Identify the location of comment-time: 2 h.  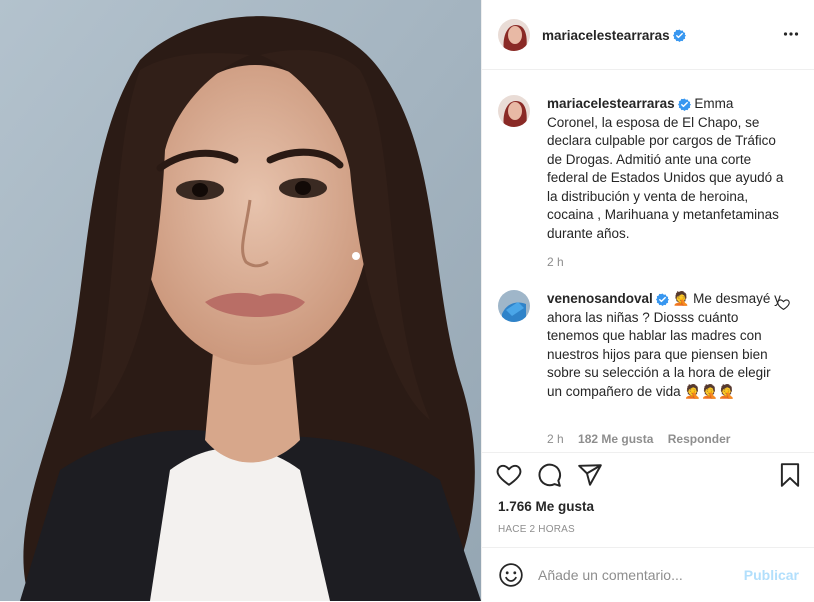
(555, 439).